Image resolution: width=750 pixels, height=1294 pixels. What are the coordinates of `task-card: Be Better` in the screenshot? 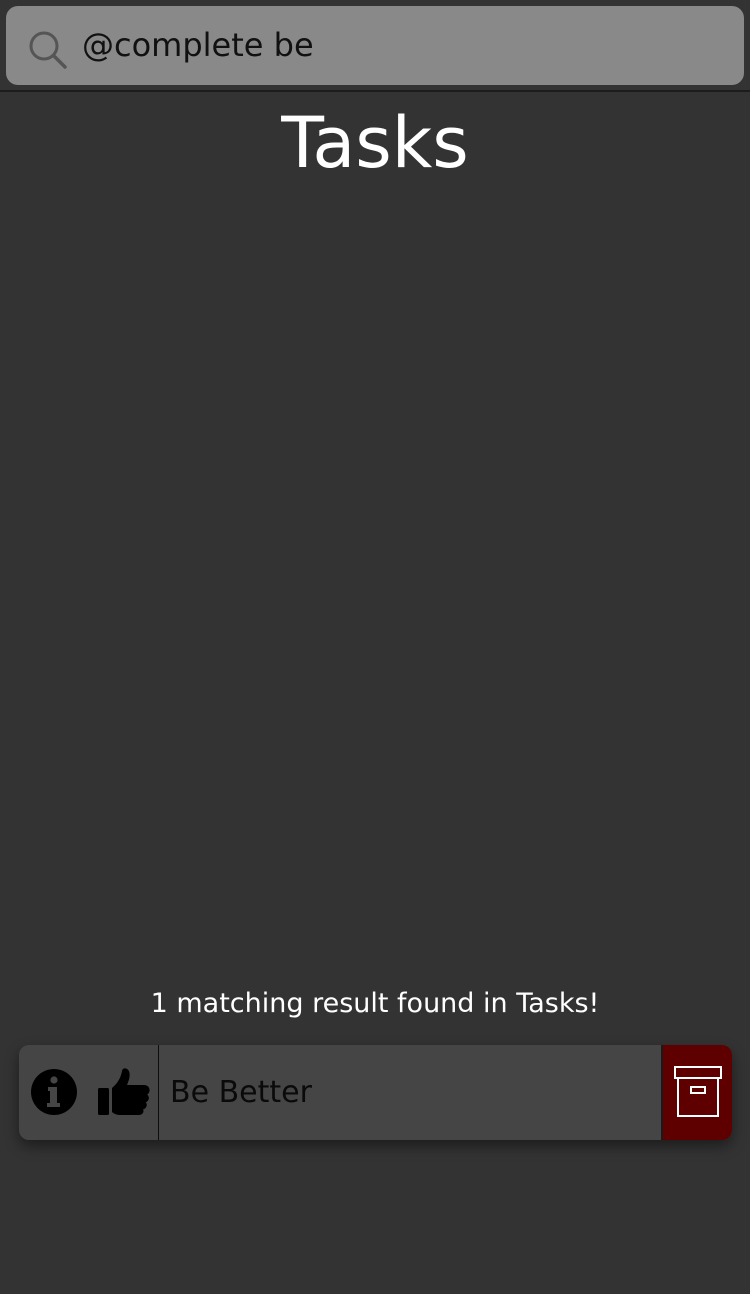 It's located at (375, 1092).